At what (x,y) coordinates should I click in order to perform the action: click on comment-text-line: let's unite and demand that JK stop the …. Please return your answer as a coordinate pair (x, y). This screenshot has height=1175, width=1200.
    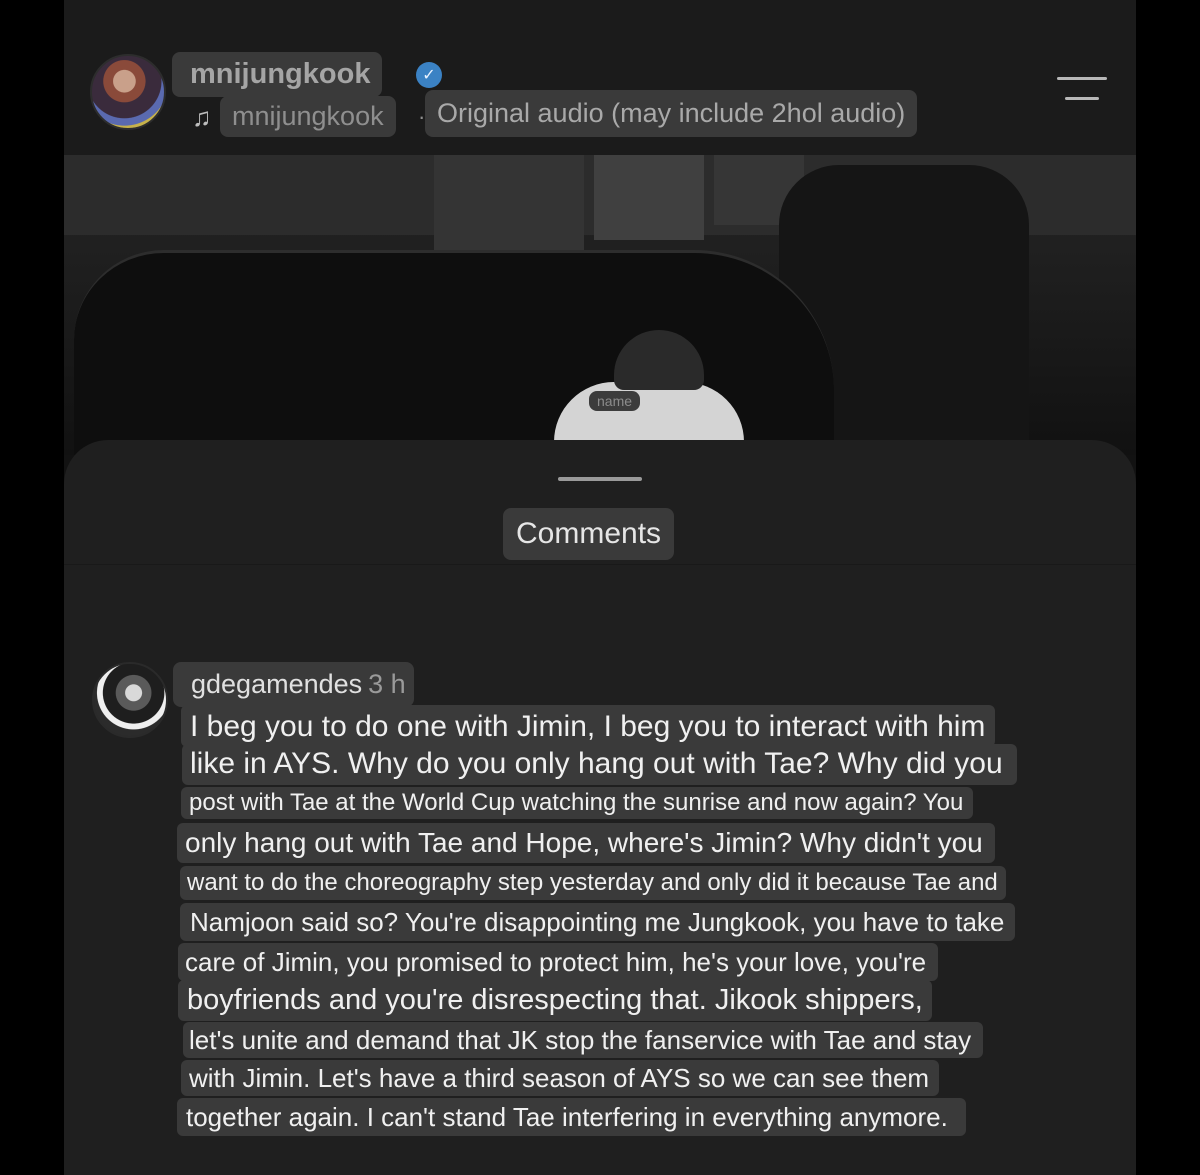
    Looking at the image, I should click on (583, 1040).